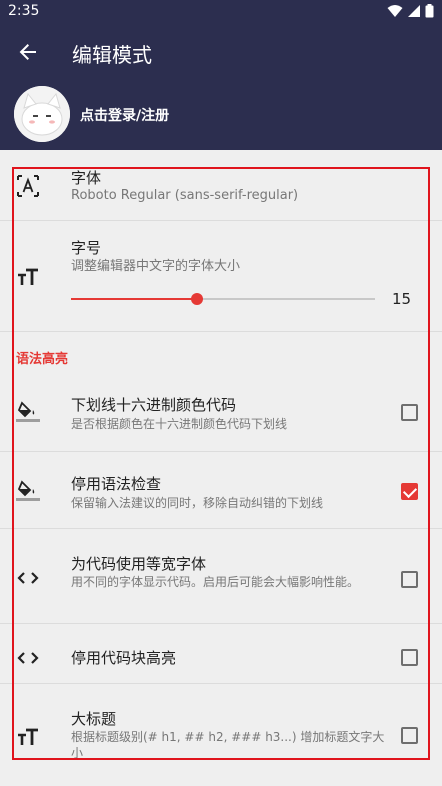 This screenshot has width=442, height=786. I want to click on setting-disable-spellcheck-title: 停用语法检查, so click(116, 484).